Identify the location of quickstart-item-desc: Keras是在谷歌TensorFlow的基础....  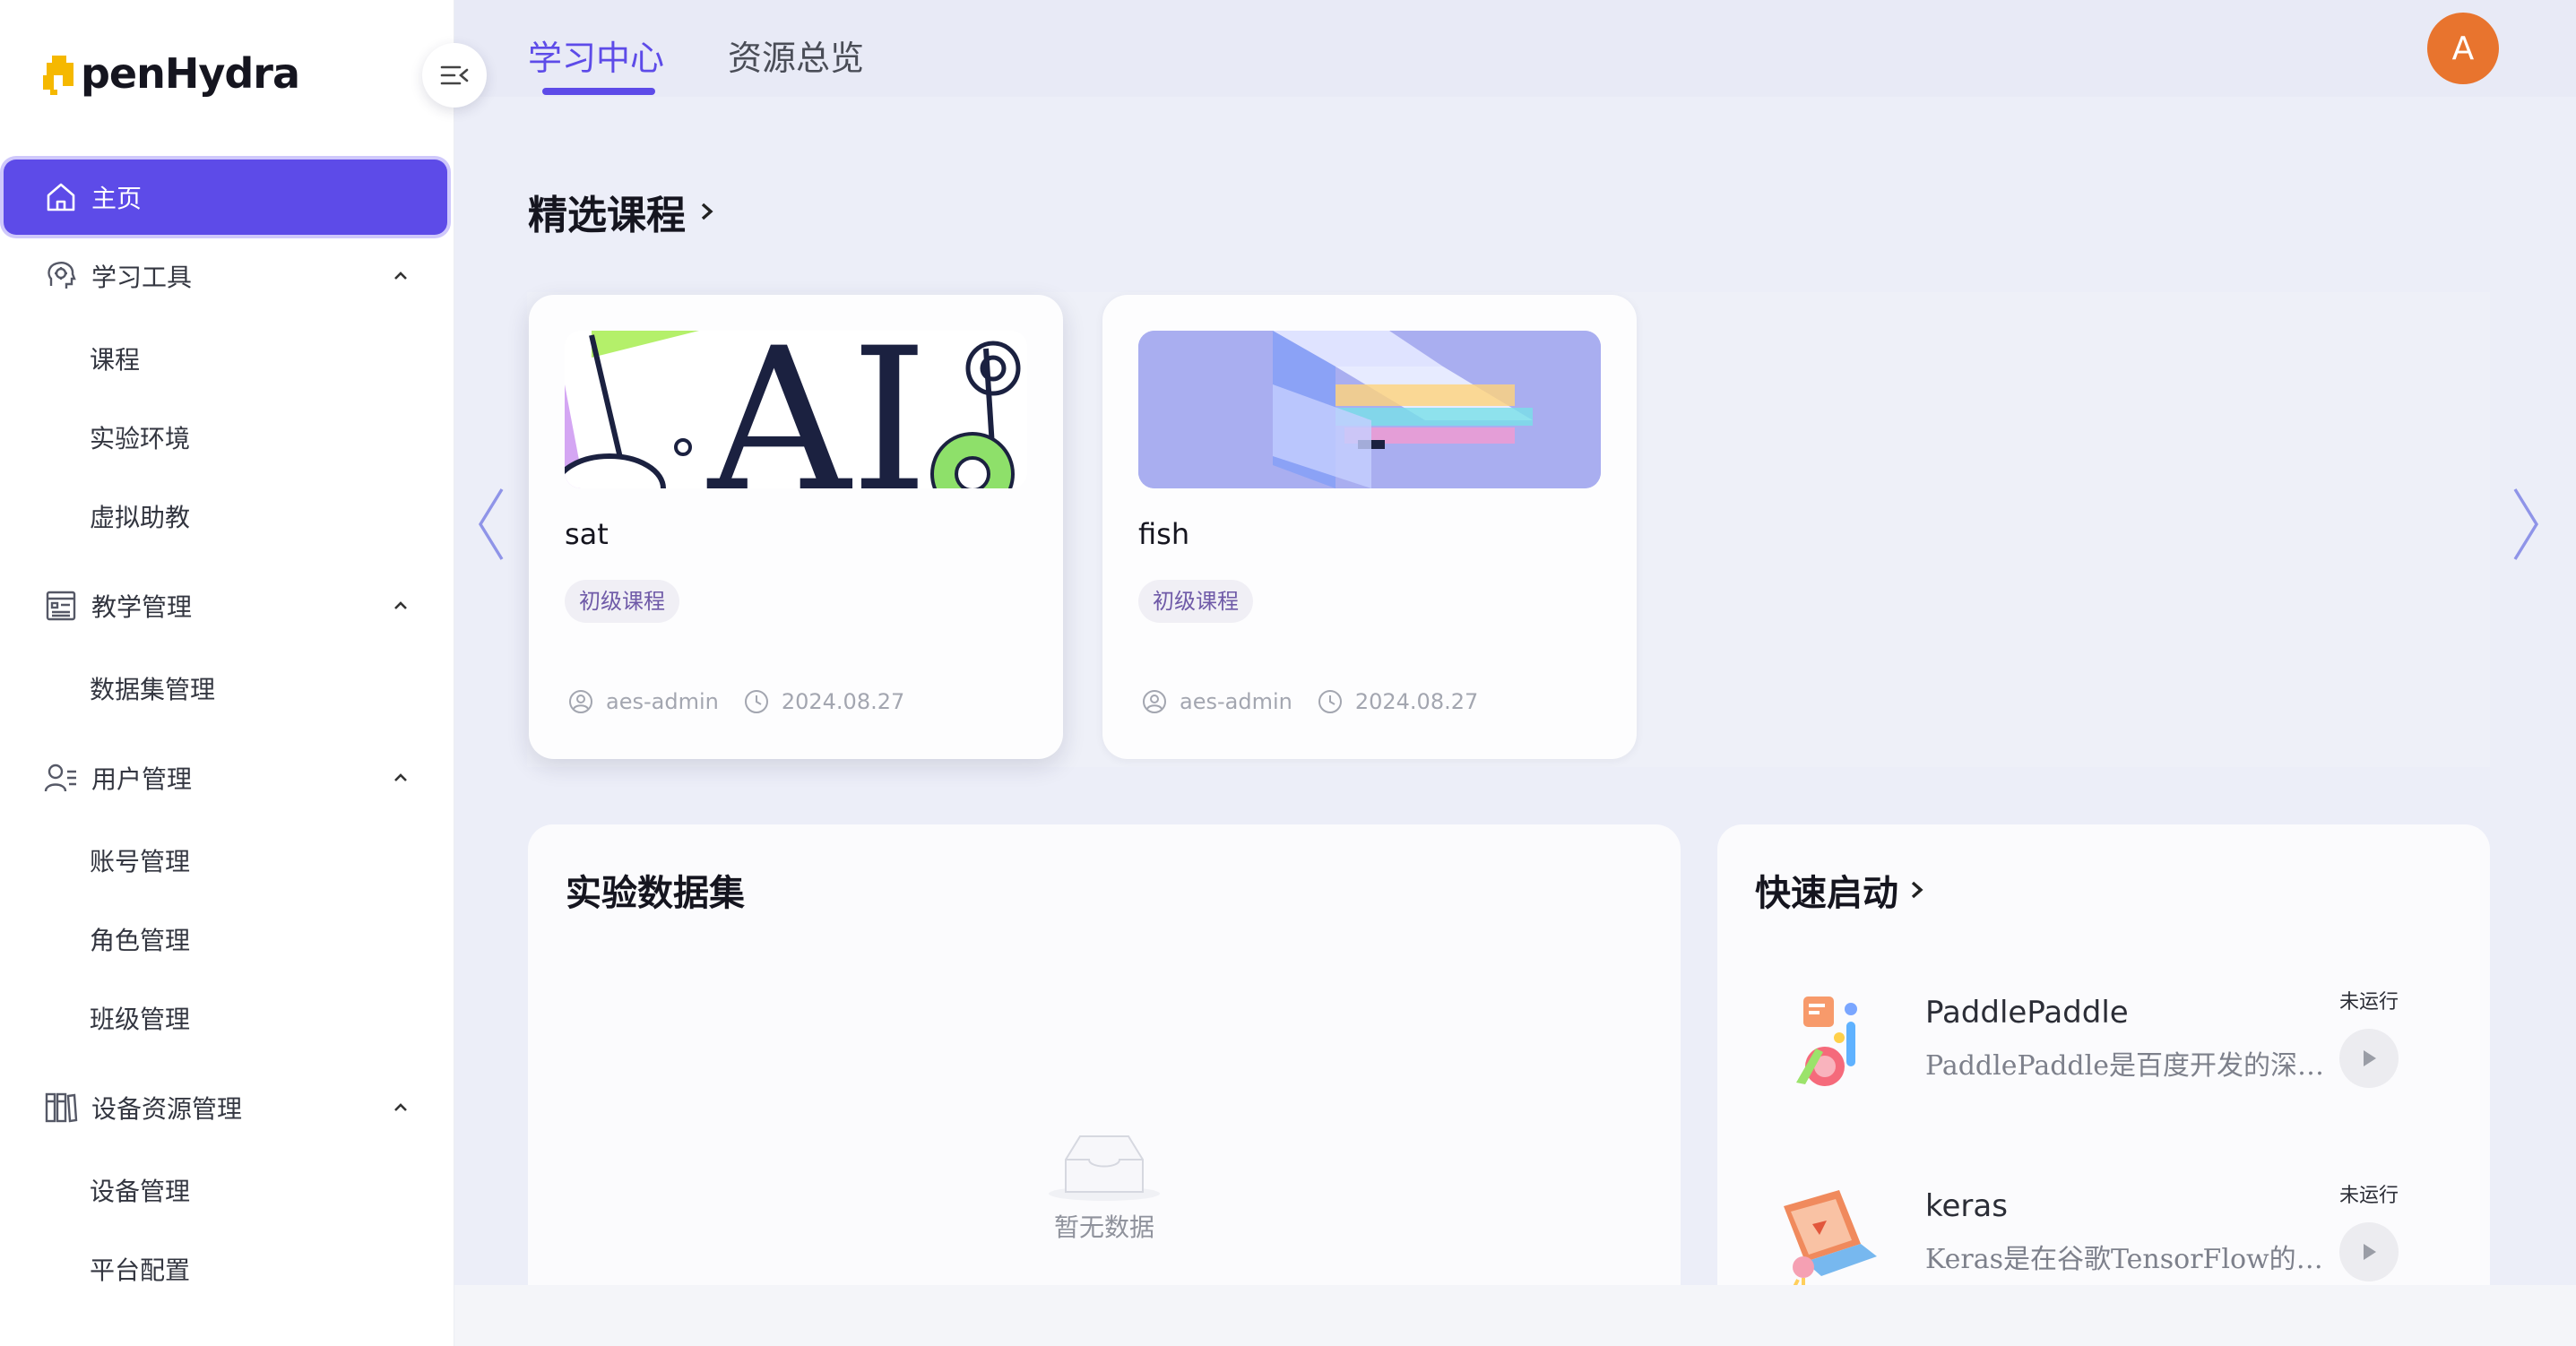
(2136, 1259).